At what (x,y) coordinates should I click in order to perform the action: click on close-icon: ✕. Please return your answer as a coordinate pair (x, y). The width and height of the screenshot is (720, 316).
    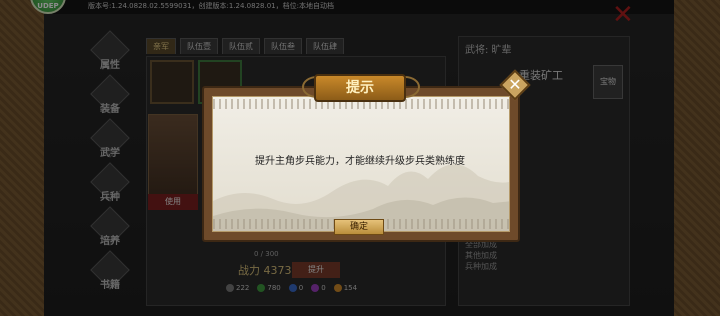
    Looking at the image, I should click on (515, 84).